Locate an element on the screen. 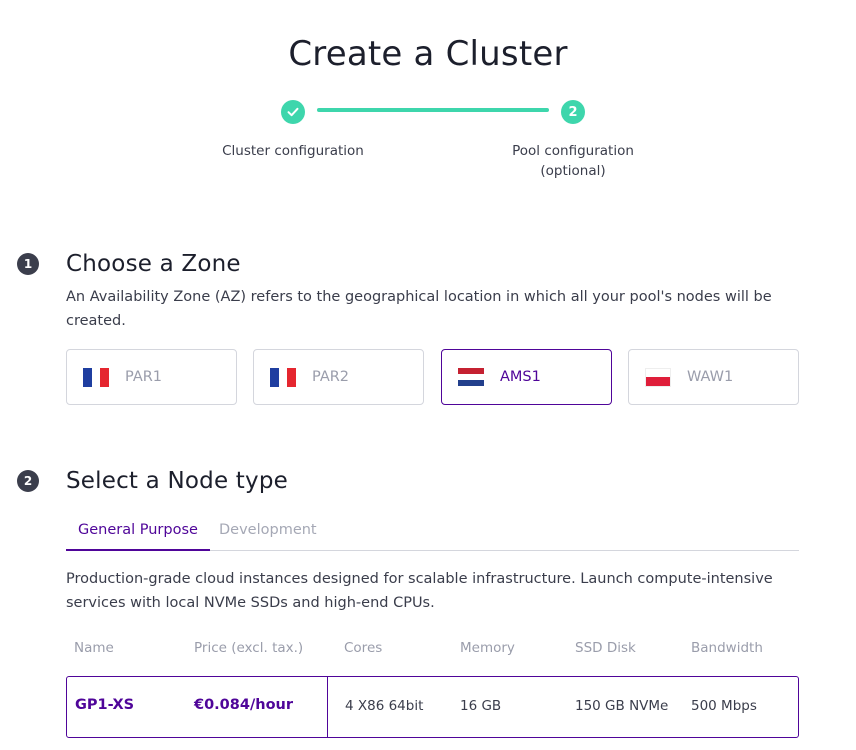 The height and width of the screenshot is (750, 856). step-1-completed is located at coordinates (293, 112).